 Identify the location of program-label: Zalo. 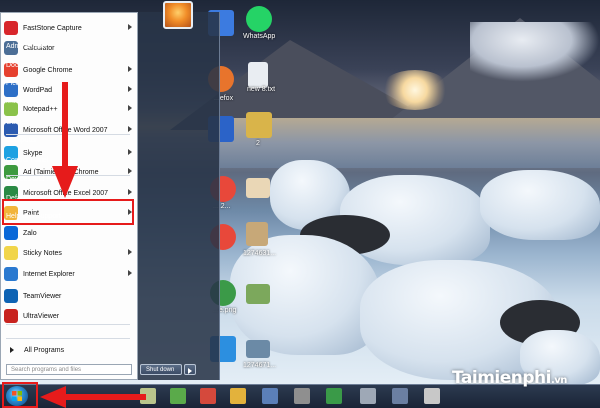
(30, 233).